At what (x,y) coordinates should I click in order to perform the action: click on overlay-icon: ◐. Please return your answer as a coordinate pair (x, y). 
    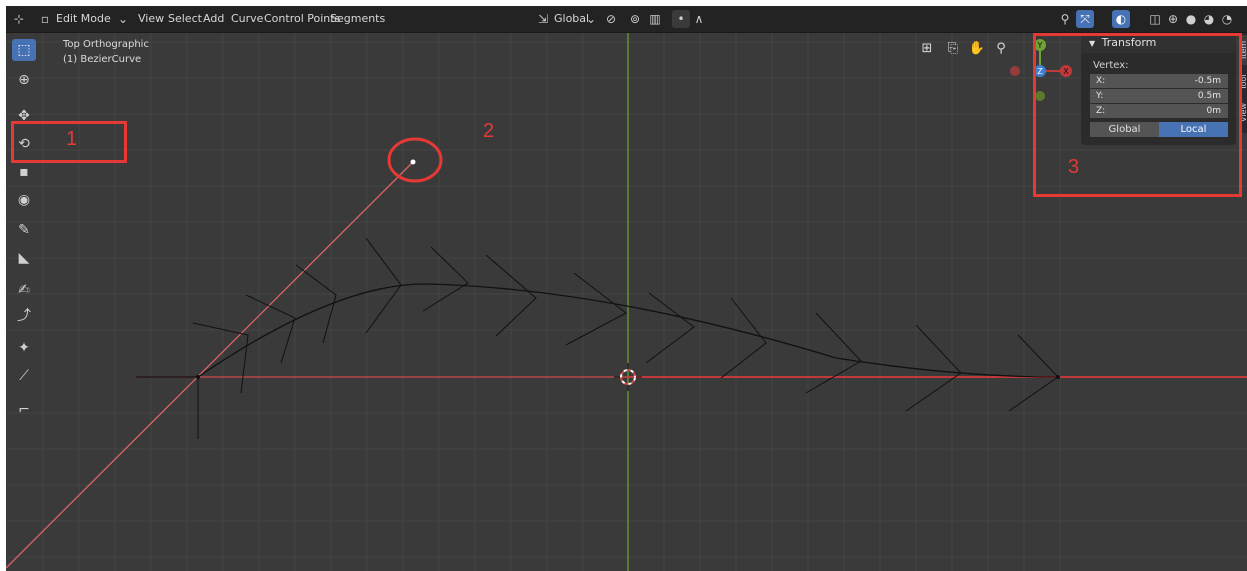
    Looking at the image, I should click on (1121, 19).